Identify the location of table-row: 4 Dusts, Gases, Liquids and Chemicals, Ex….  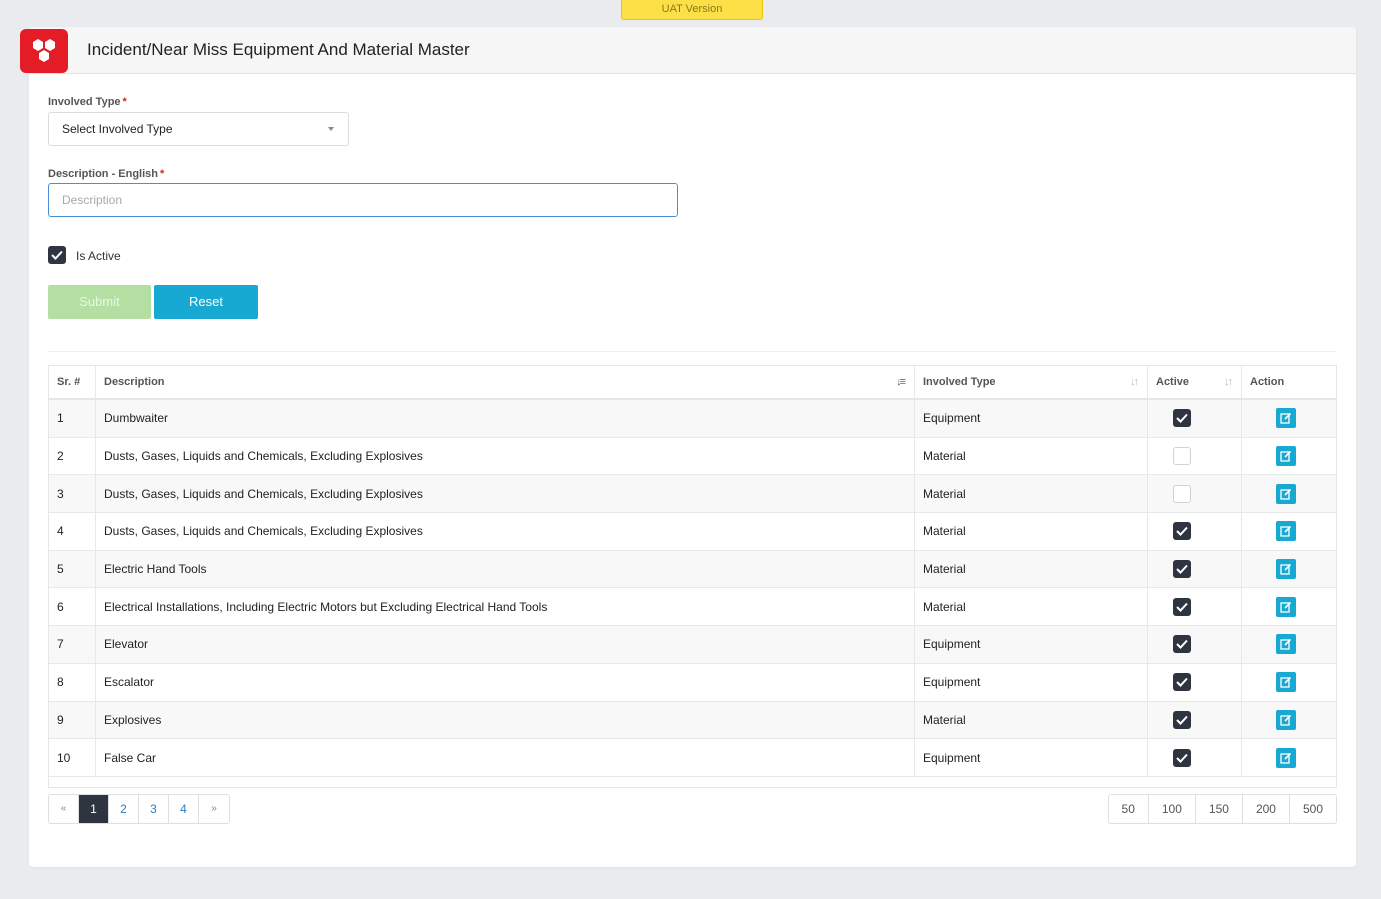
(692, 532).